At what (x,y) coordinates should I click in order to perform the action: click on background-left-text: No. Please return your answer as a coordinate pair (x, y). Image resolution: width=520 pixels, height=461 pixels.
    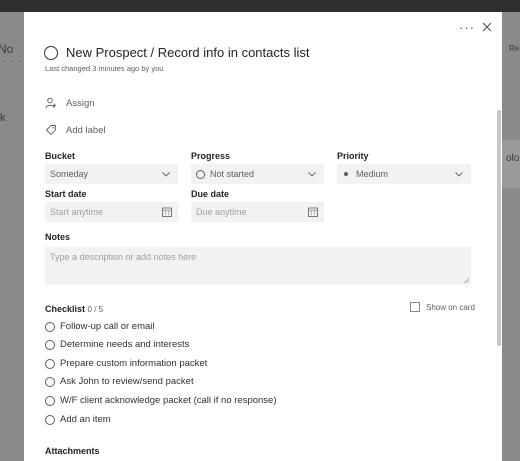
    Looking at the image, I should click on (7, 49).